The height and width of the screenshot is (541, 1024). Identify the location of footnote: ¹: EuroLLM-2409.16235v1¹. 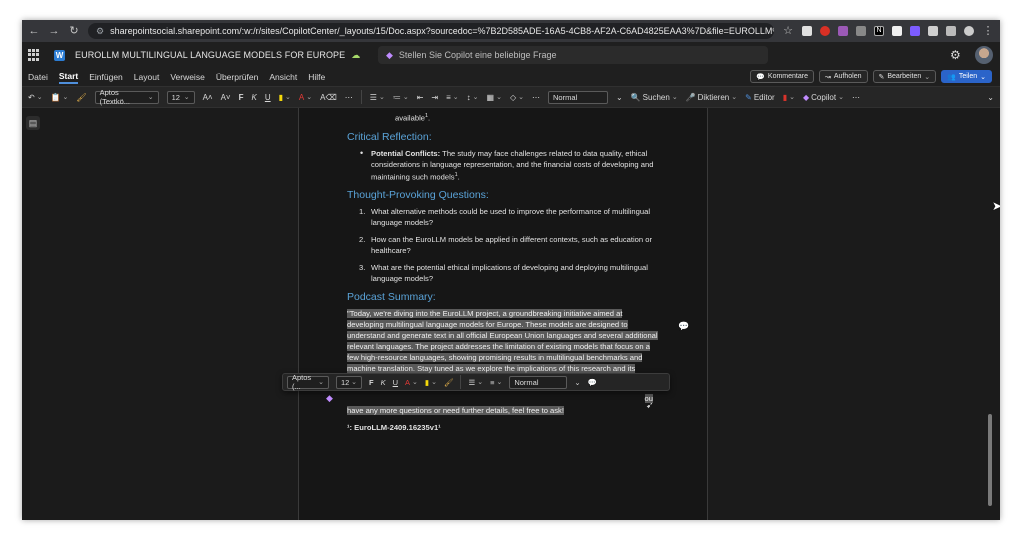
(503, 427).